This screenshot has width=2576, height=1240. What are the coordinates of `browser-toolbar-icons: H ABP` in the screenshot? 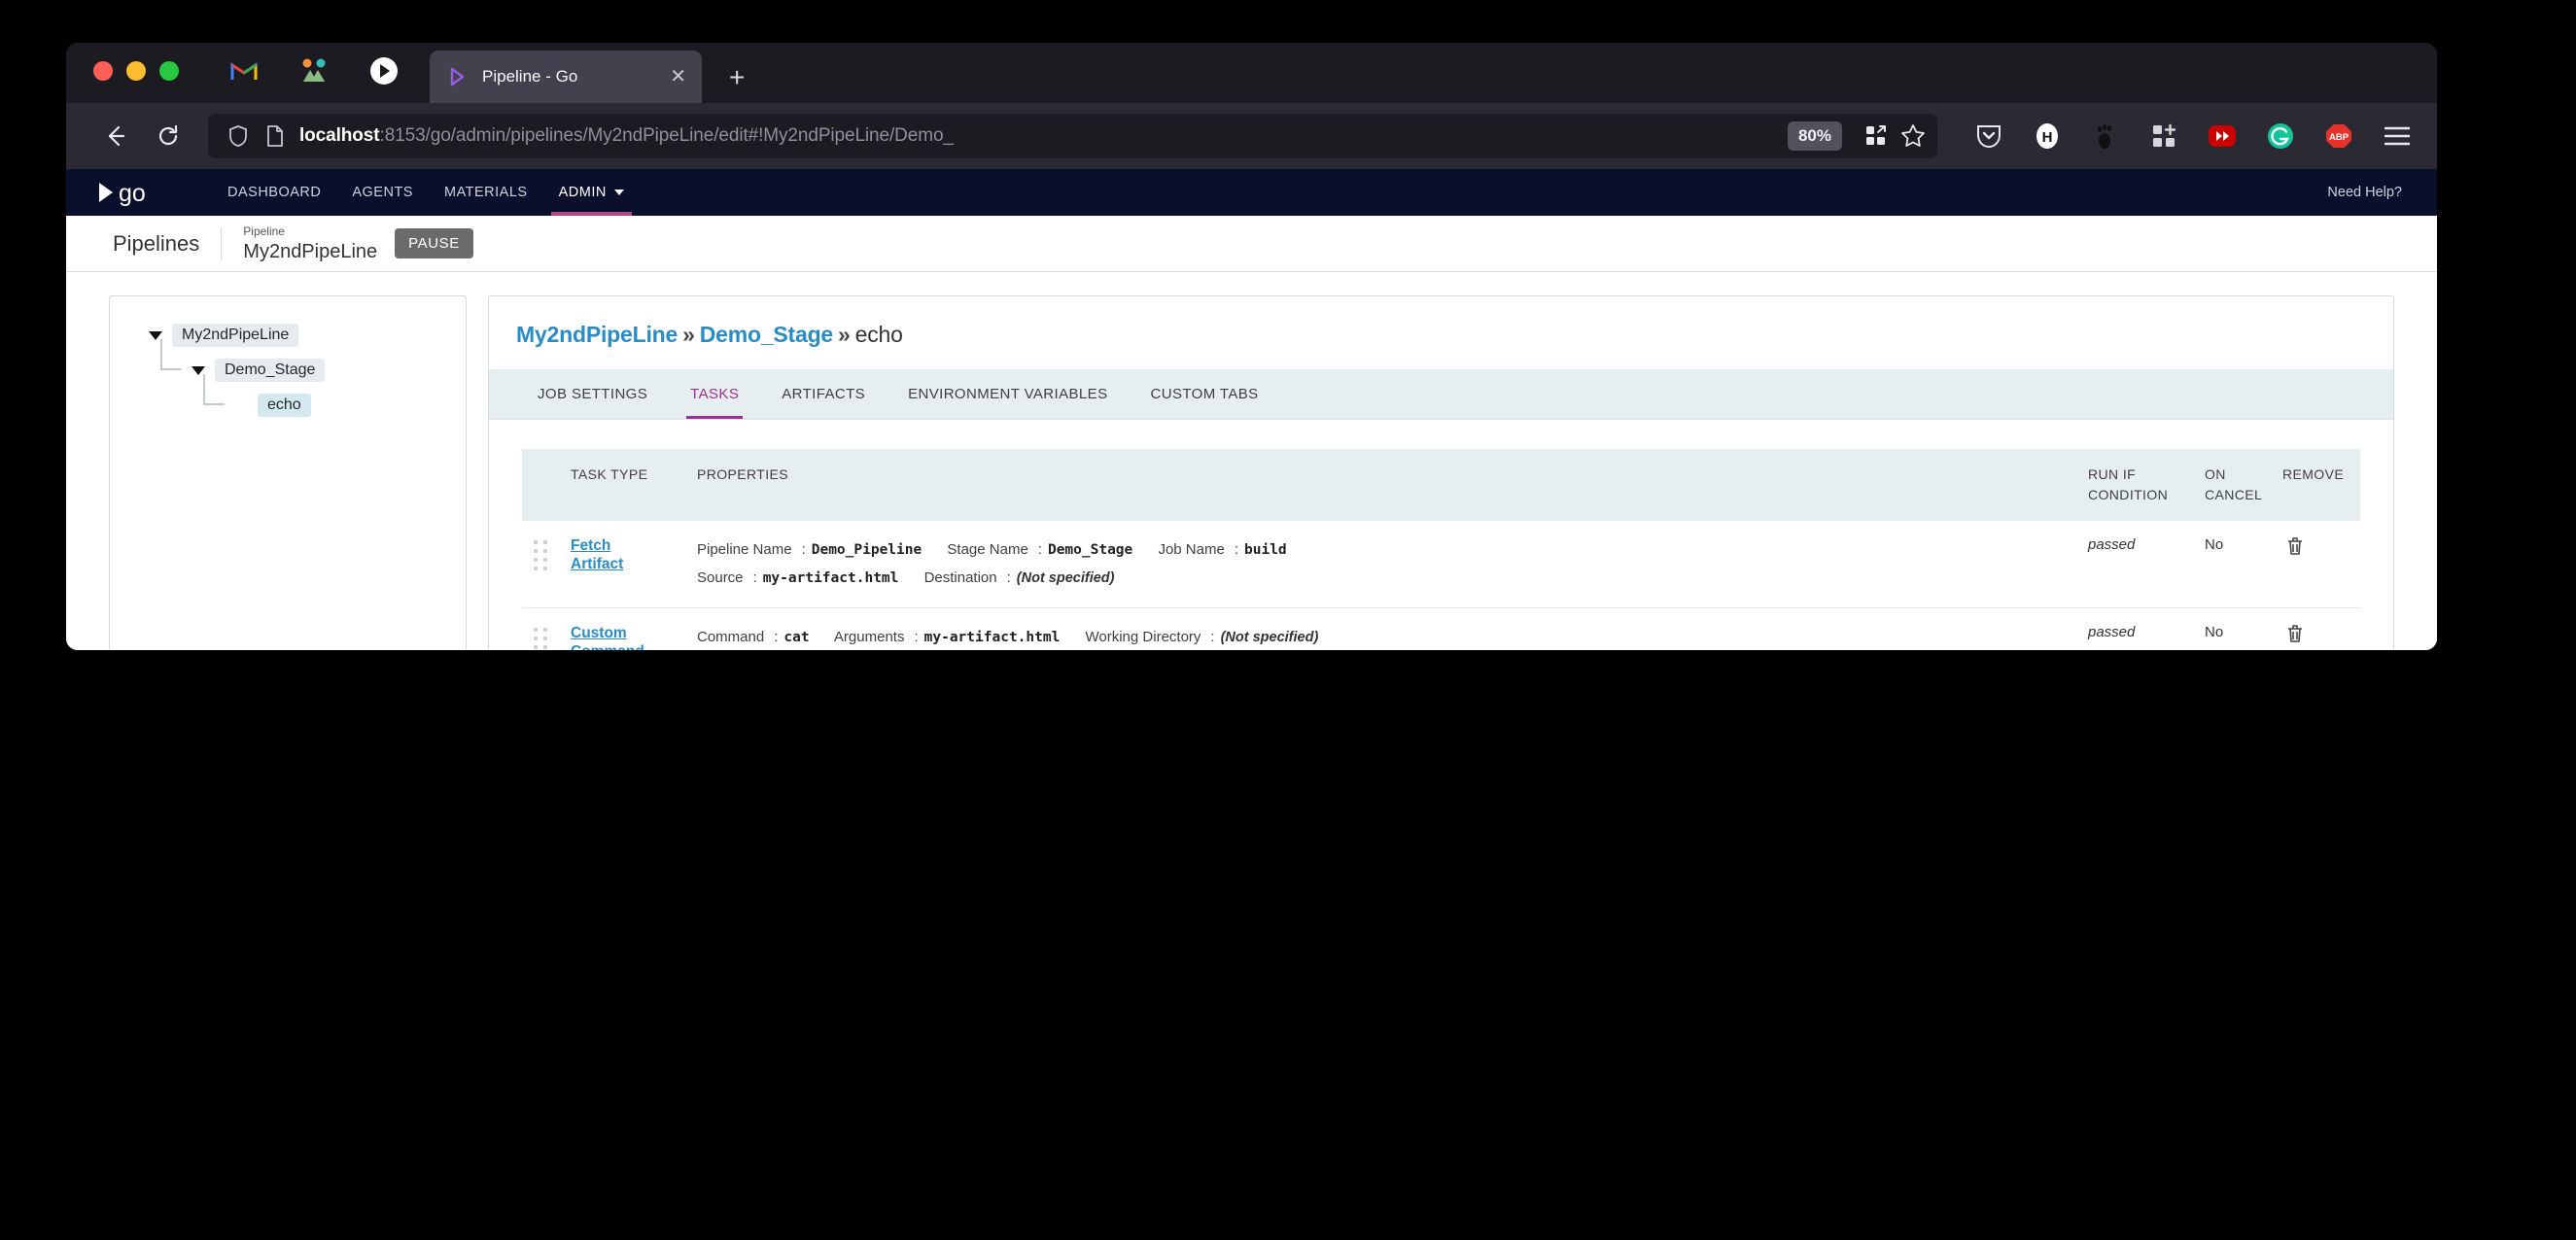 It's located at (2183, 136).